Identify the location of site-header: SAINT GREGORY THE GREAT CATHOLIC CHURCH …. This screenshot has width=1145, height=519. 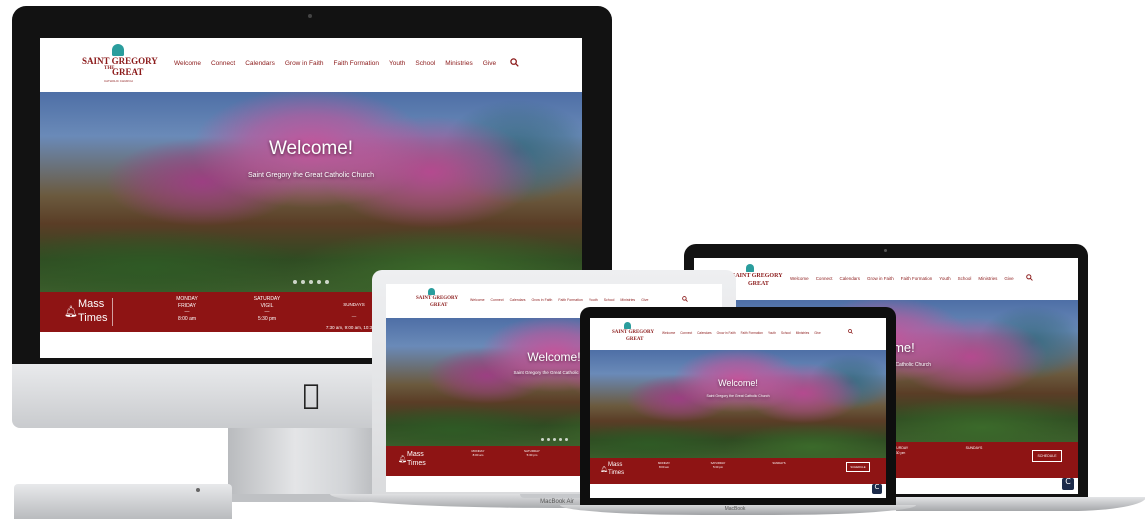
(311, 65).